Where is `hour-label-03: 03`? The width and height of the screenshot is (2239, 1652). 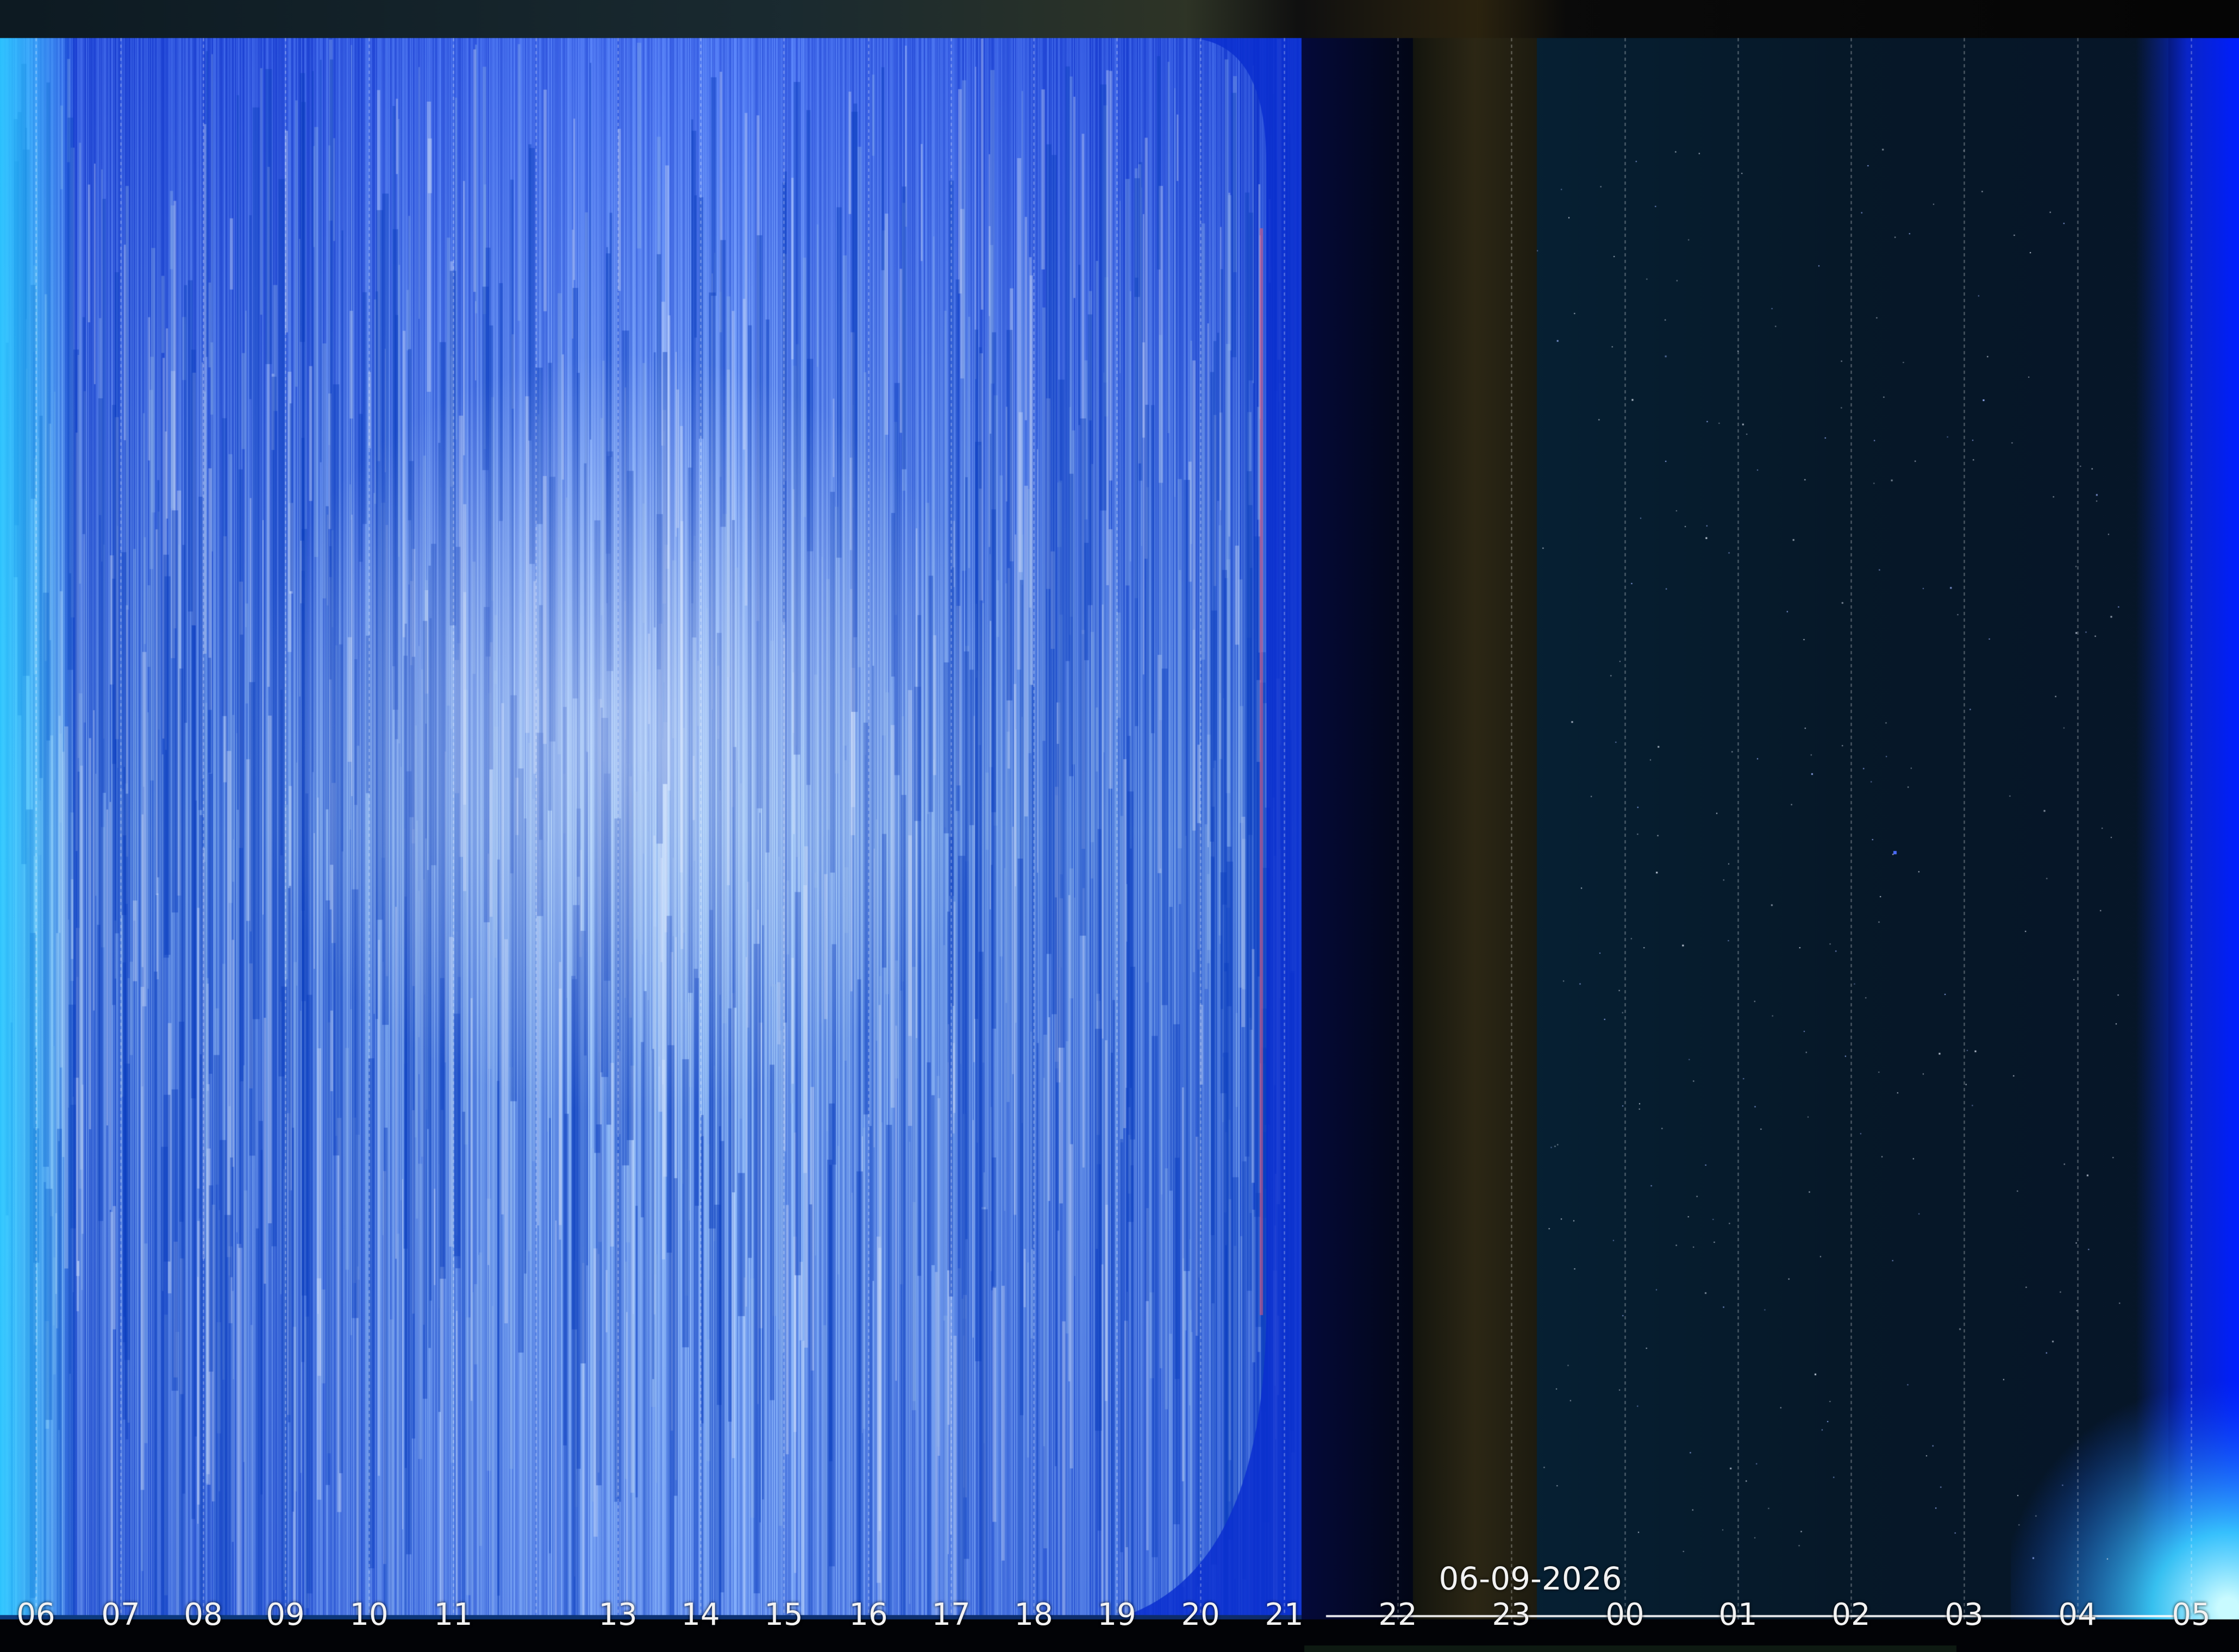 hour-label-03: 03 is located at coordinates (1964, 1614).